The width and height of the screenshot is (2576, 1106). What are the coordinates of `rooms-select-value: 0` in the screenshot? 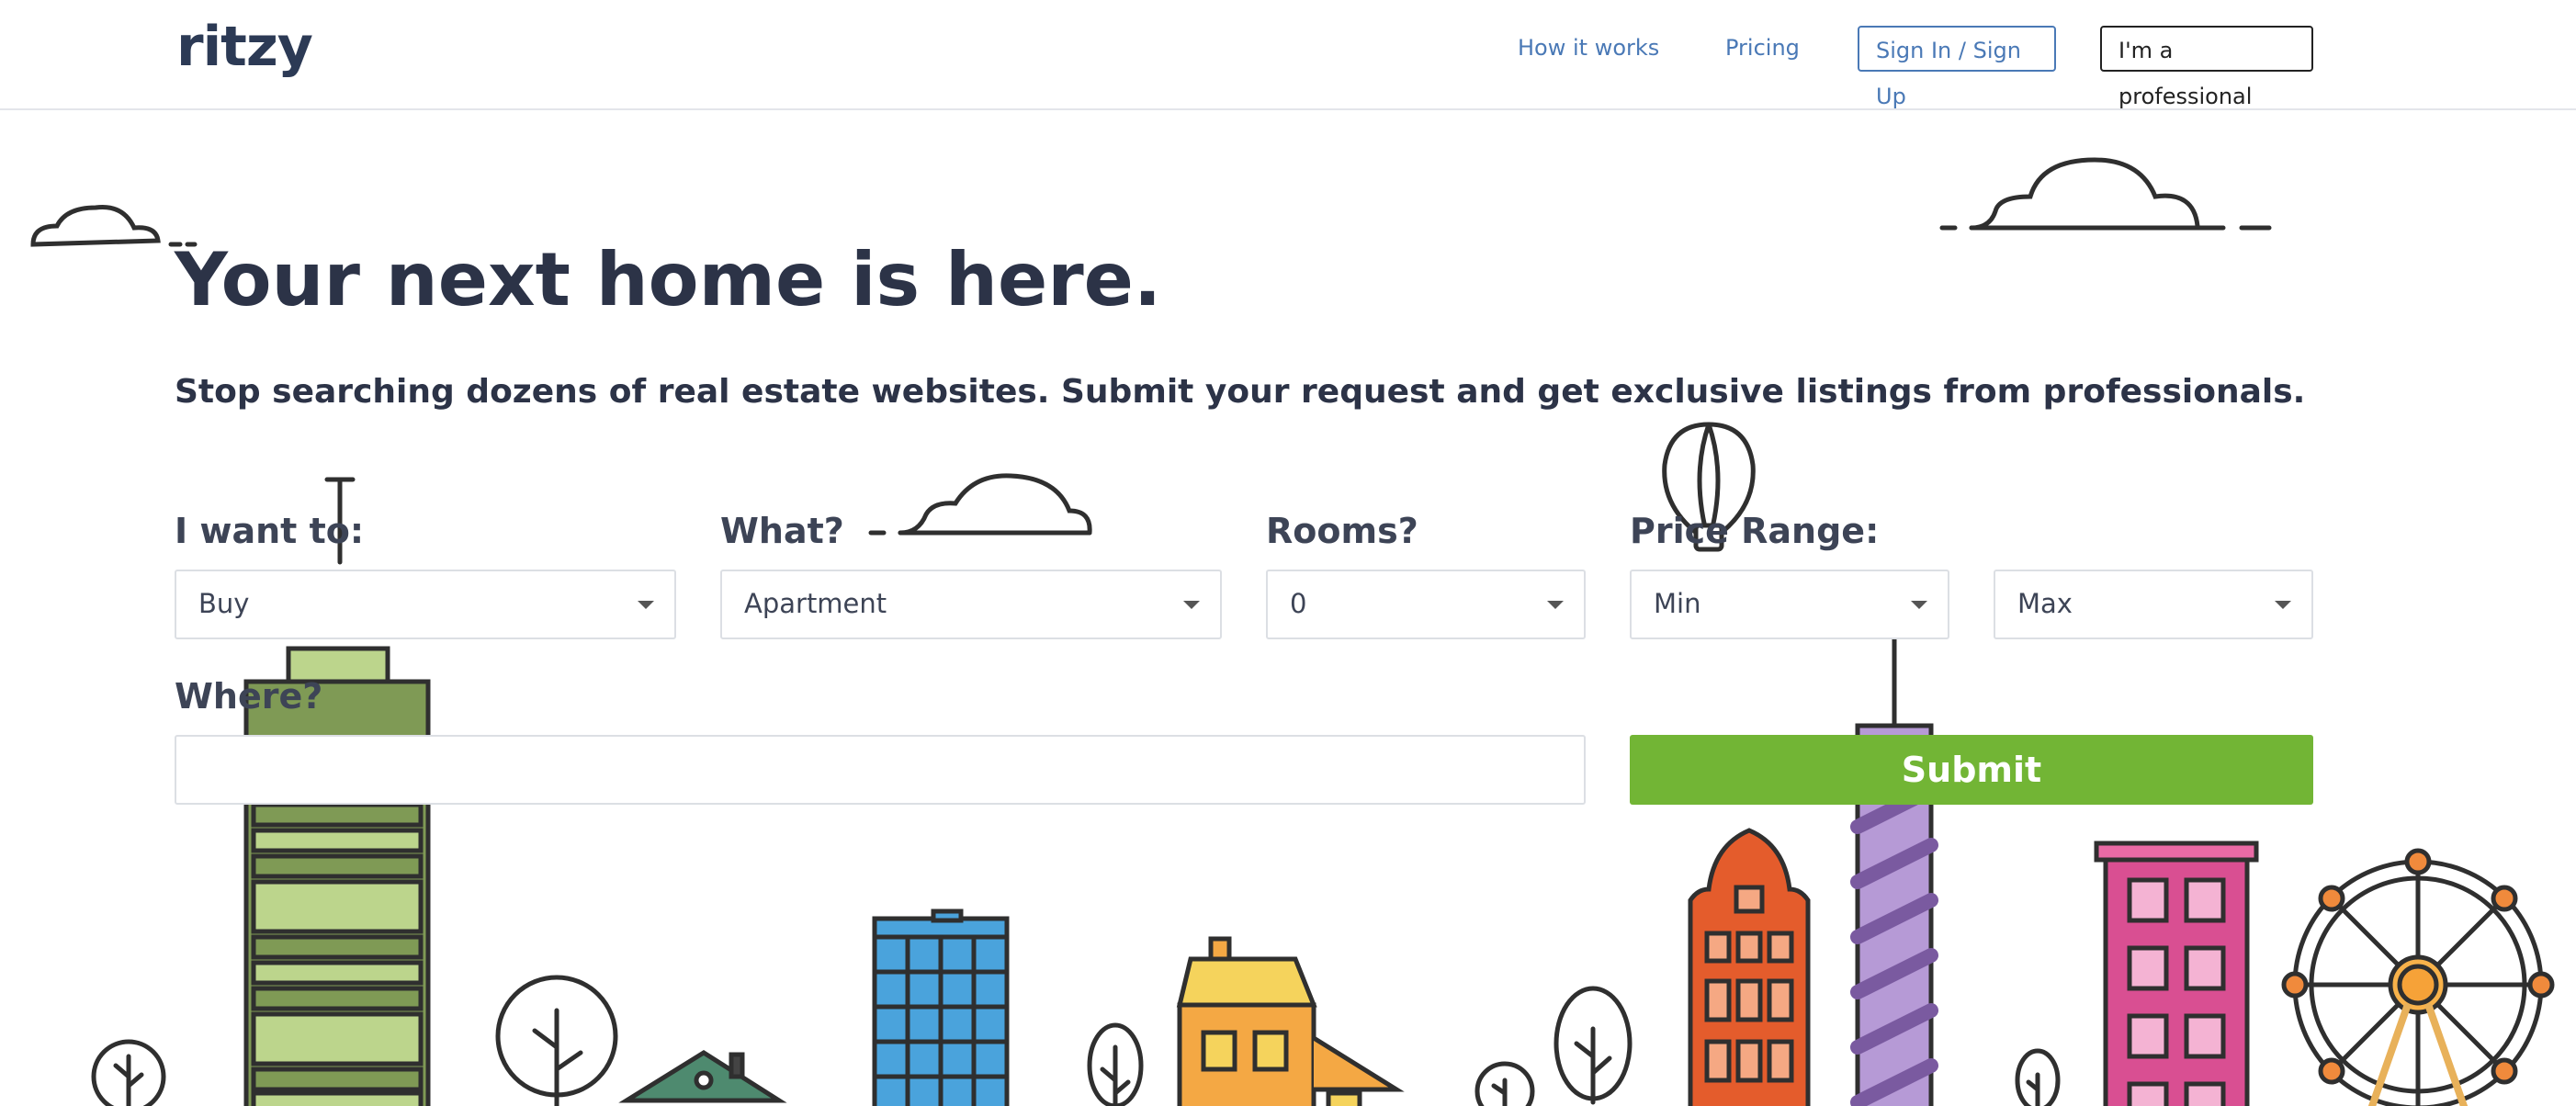 It's located at (1298, 603).